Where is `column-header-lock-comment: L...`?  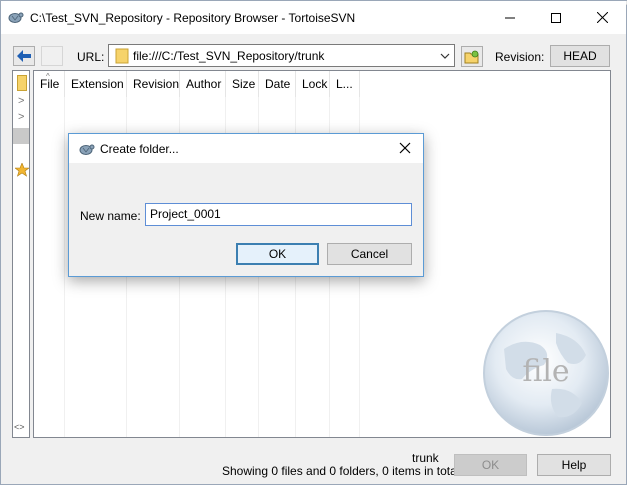 column-header-lock-comment: L... is located at coordinates (345, 84).